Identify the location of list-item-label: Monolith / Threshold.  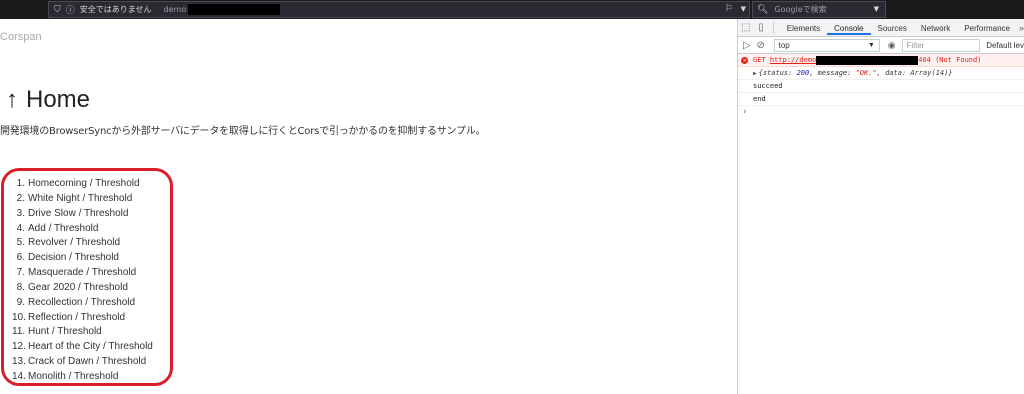
(73, 376).